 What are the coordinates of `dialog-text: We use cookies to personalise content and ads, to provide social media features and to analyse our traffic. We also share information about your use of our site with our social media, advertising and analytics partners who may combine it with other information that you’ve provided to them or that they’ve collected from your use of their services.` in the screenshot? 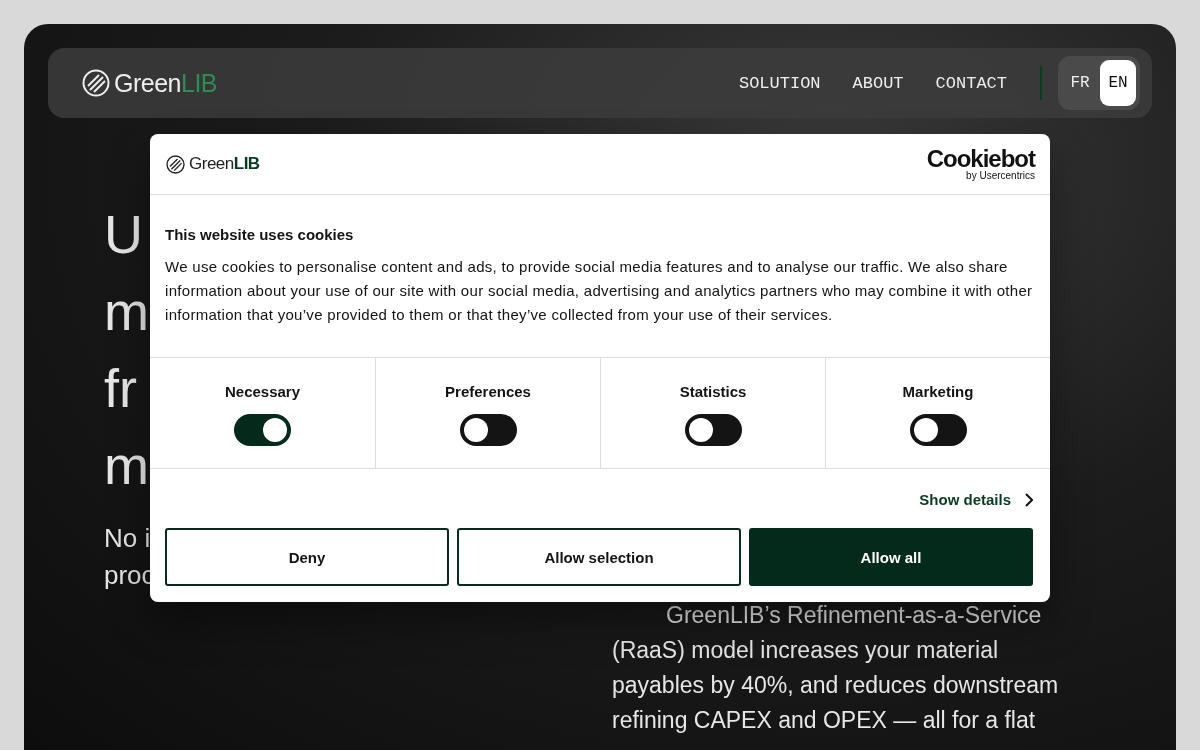 It's located at (599, 291).